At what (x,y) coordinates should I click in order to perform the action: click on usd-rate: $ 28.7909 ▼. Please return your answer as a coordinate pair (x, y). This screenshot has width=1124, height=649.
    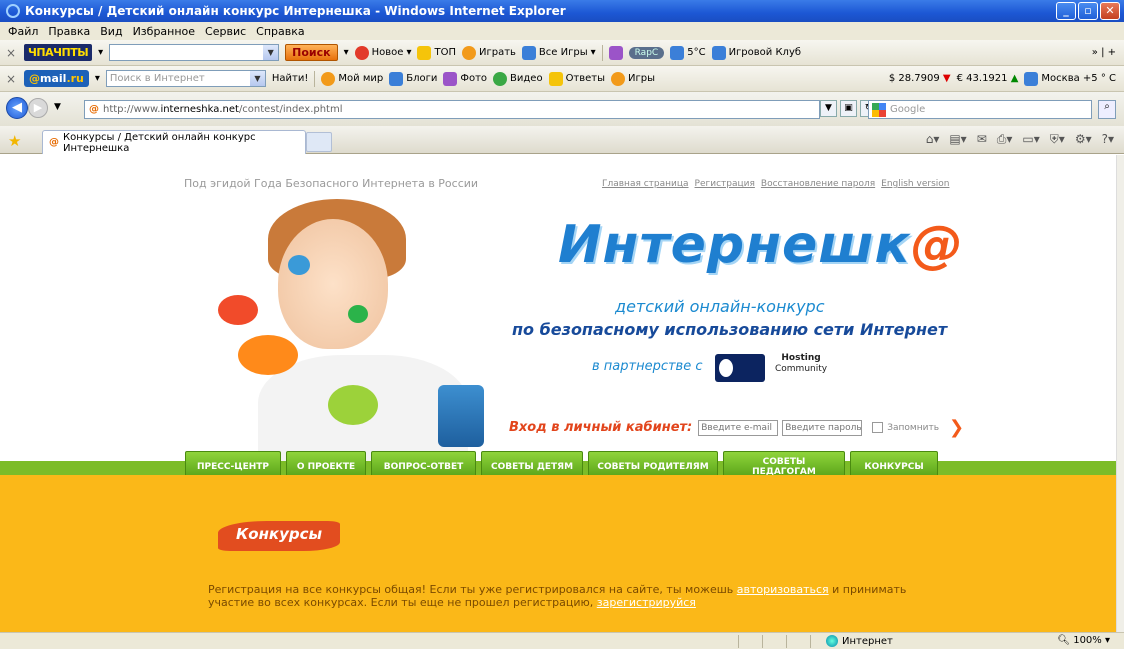
    Looking at the image, I should click on (919, 78).